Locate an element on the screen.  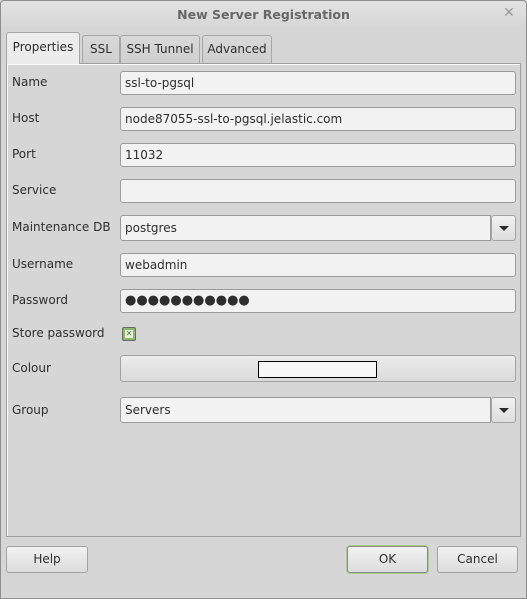
maintenance-db-dropdown-button is located at coordinates (503, 228).